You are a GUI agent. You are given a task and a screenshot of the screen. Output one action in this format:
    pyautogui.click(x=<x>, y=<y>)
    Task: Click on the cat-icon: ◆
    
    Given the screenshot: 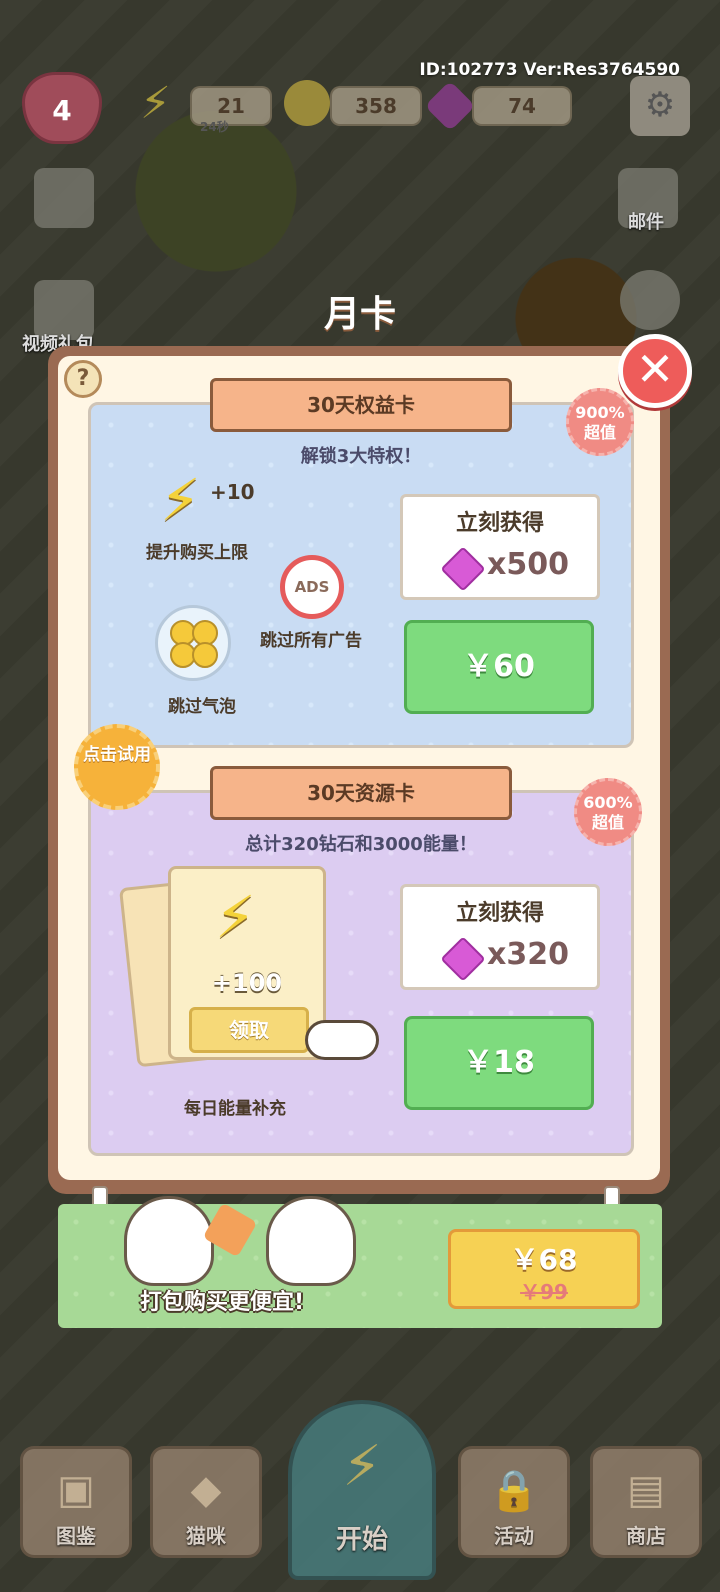 What is the action you would take?
    pyautogui.click(x=206, y=1490)
    